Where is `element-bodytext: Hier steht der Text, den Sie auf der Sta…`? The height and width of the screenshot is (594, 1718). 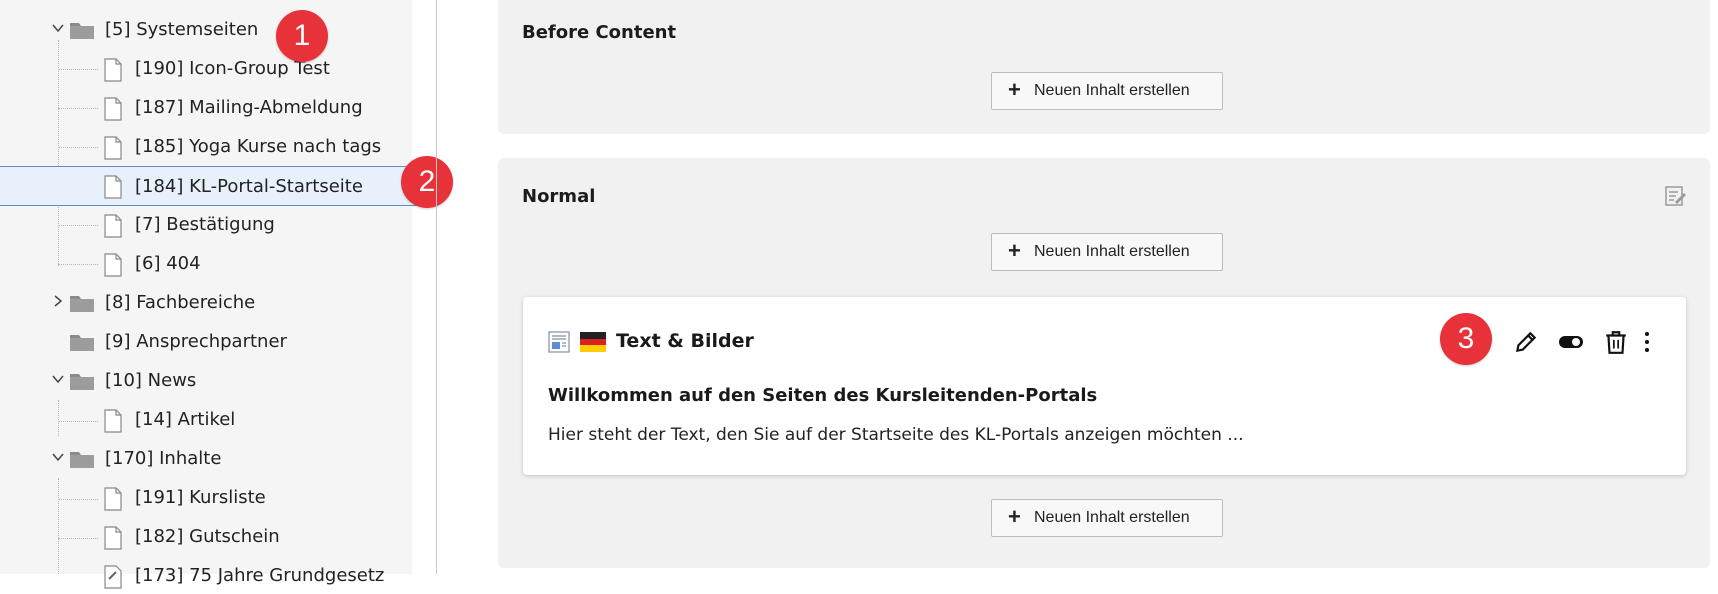
element-bodytext: Hier steht der Text, den Sie auf der Sta… is located at coordinates (896, 435).